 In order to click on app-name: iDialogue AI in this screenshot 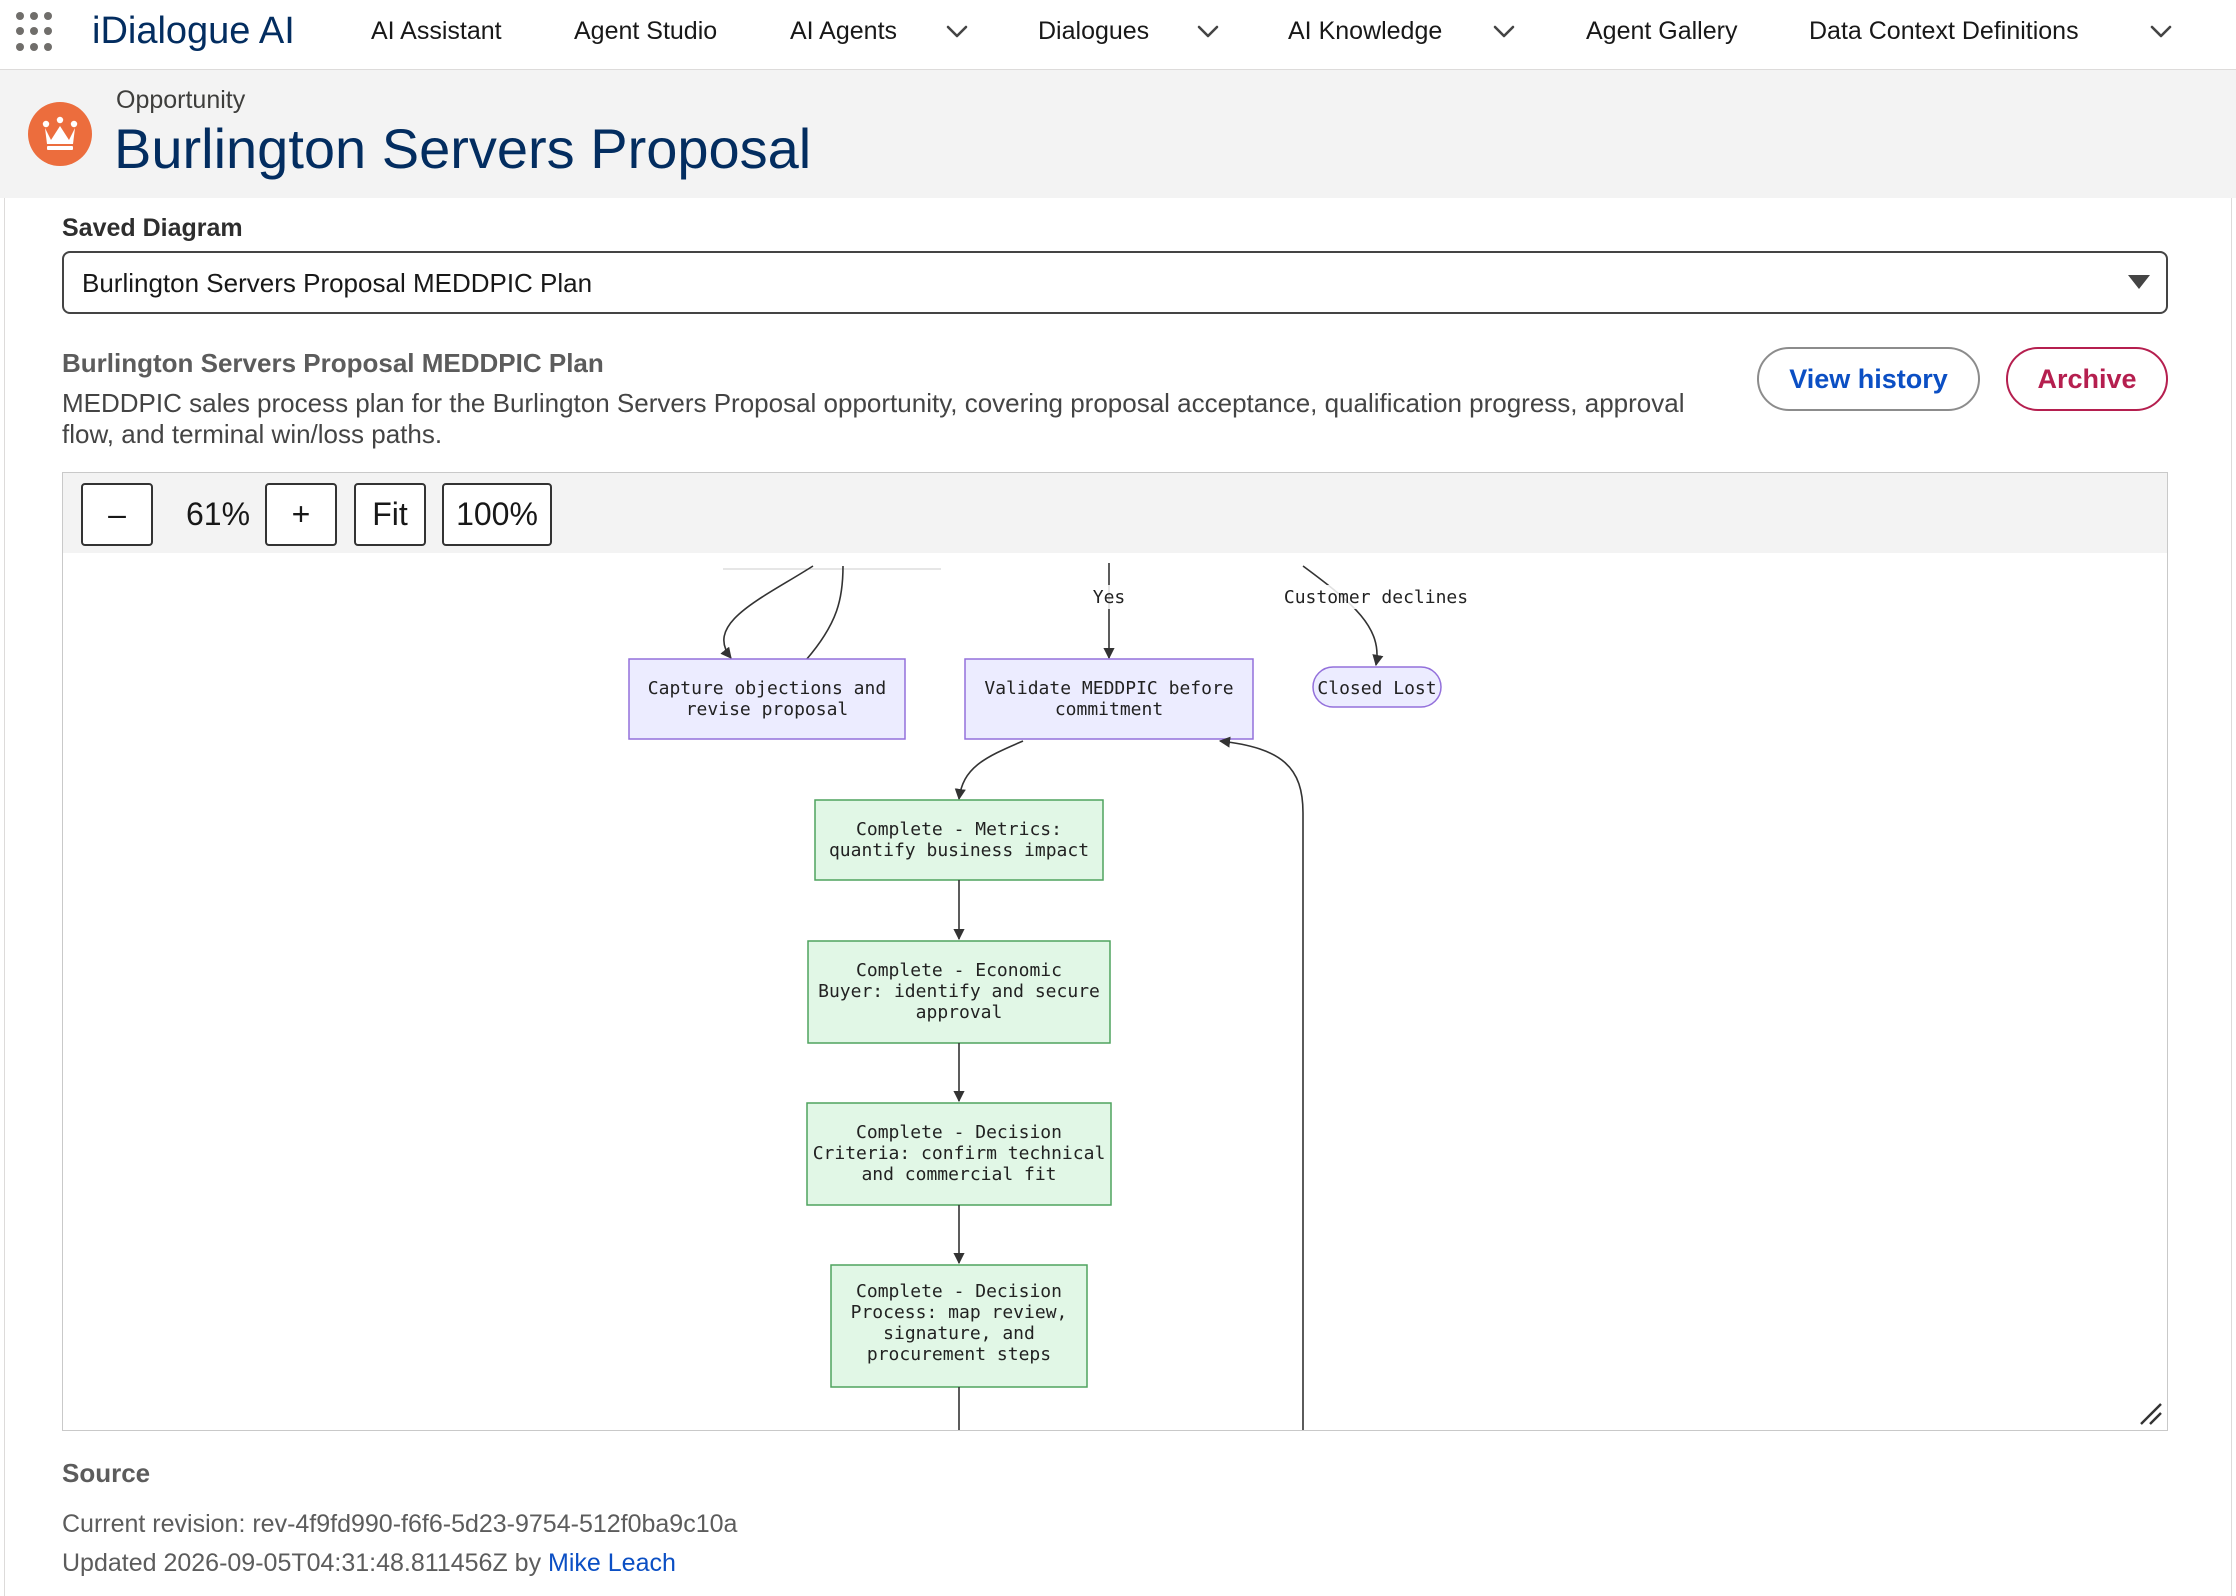, I will do `click(193, 31)`.